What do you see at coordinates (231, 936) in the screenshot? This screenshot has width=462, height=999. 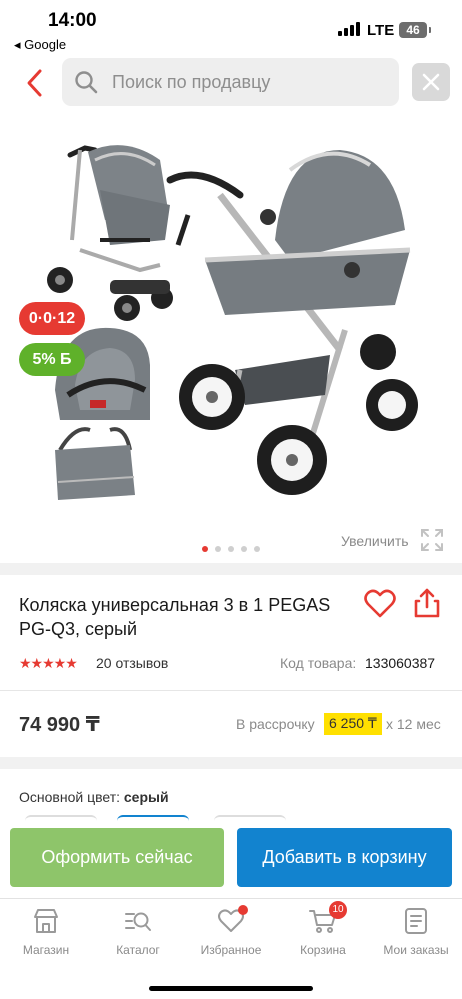 I see `tab-favorites: Избранное` at bounding box center [231, 936].